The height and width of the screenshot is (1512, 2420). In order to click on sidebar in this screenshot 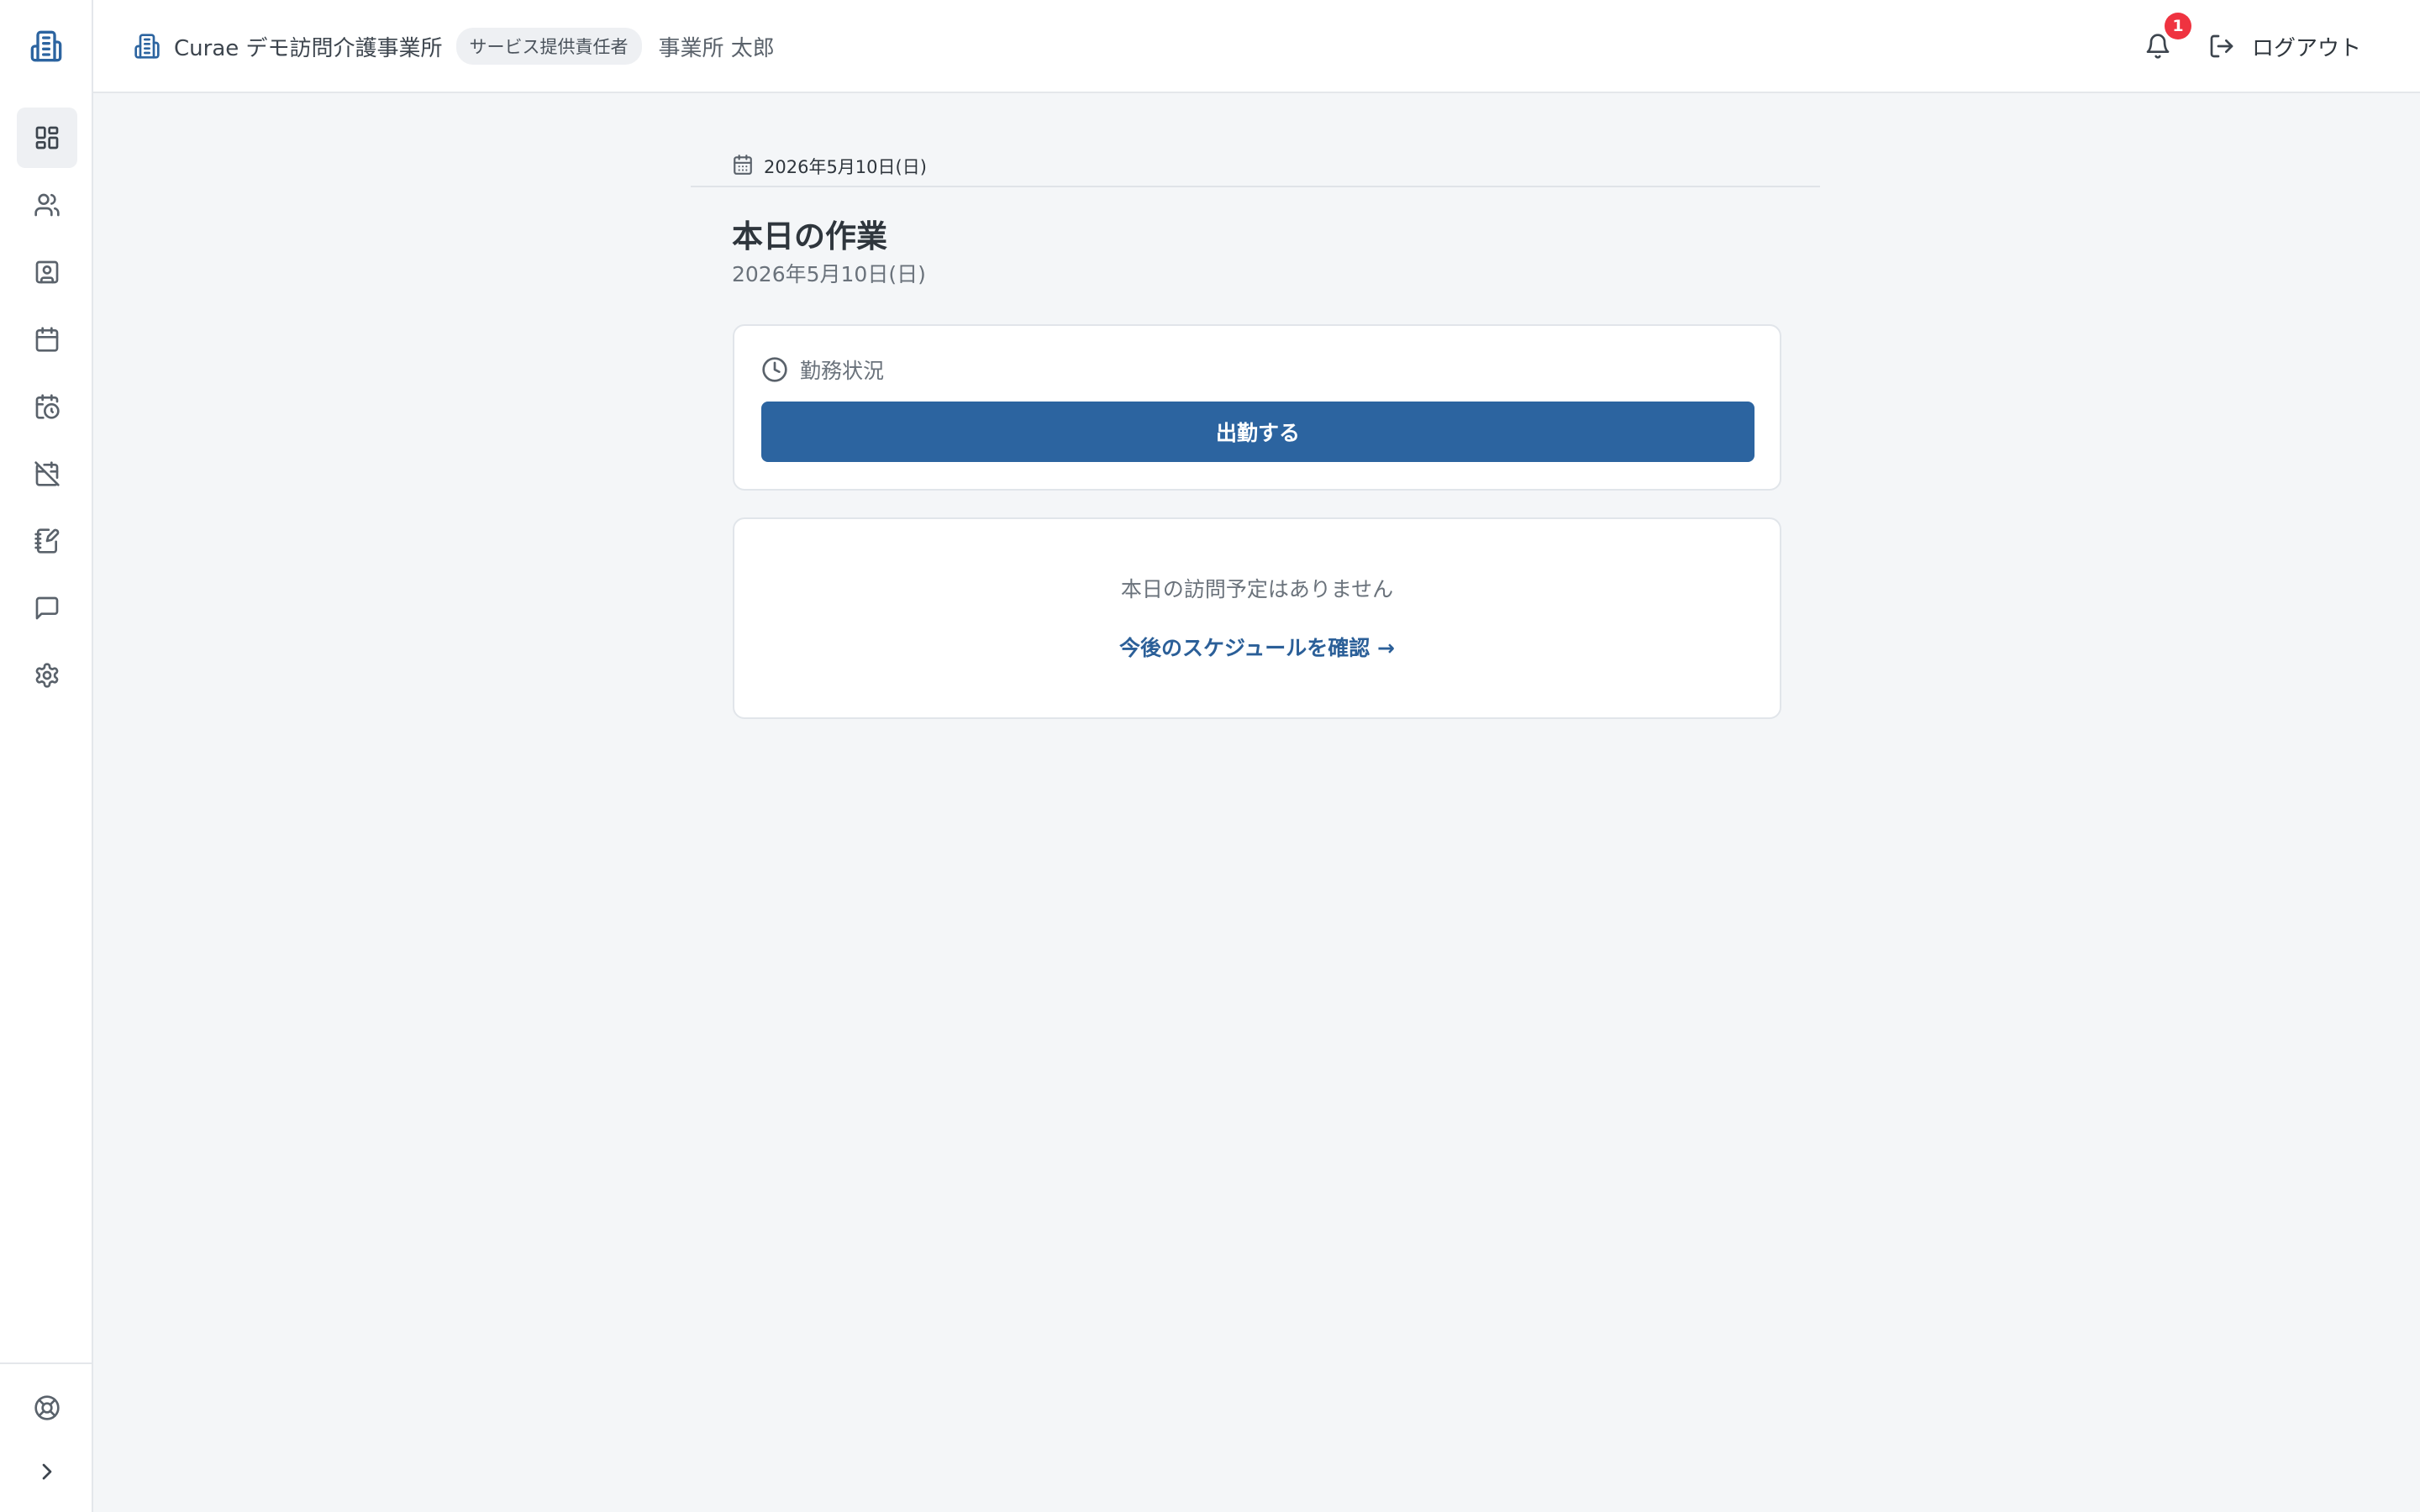, I will do `click(46, 756)`.